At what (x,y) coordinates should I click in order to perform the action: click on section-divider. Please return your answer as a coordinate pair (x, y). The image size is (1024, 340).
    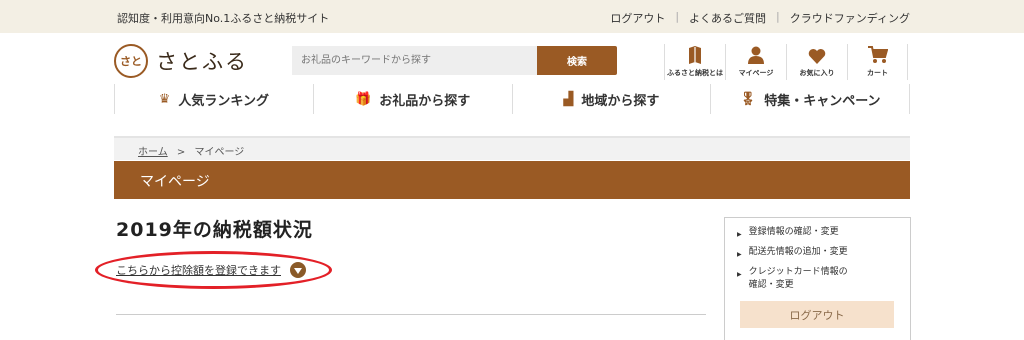
    Looking at the image, I should click on (411, 314).